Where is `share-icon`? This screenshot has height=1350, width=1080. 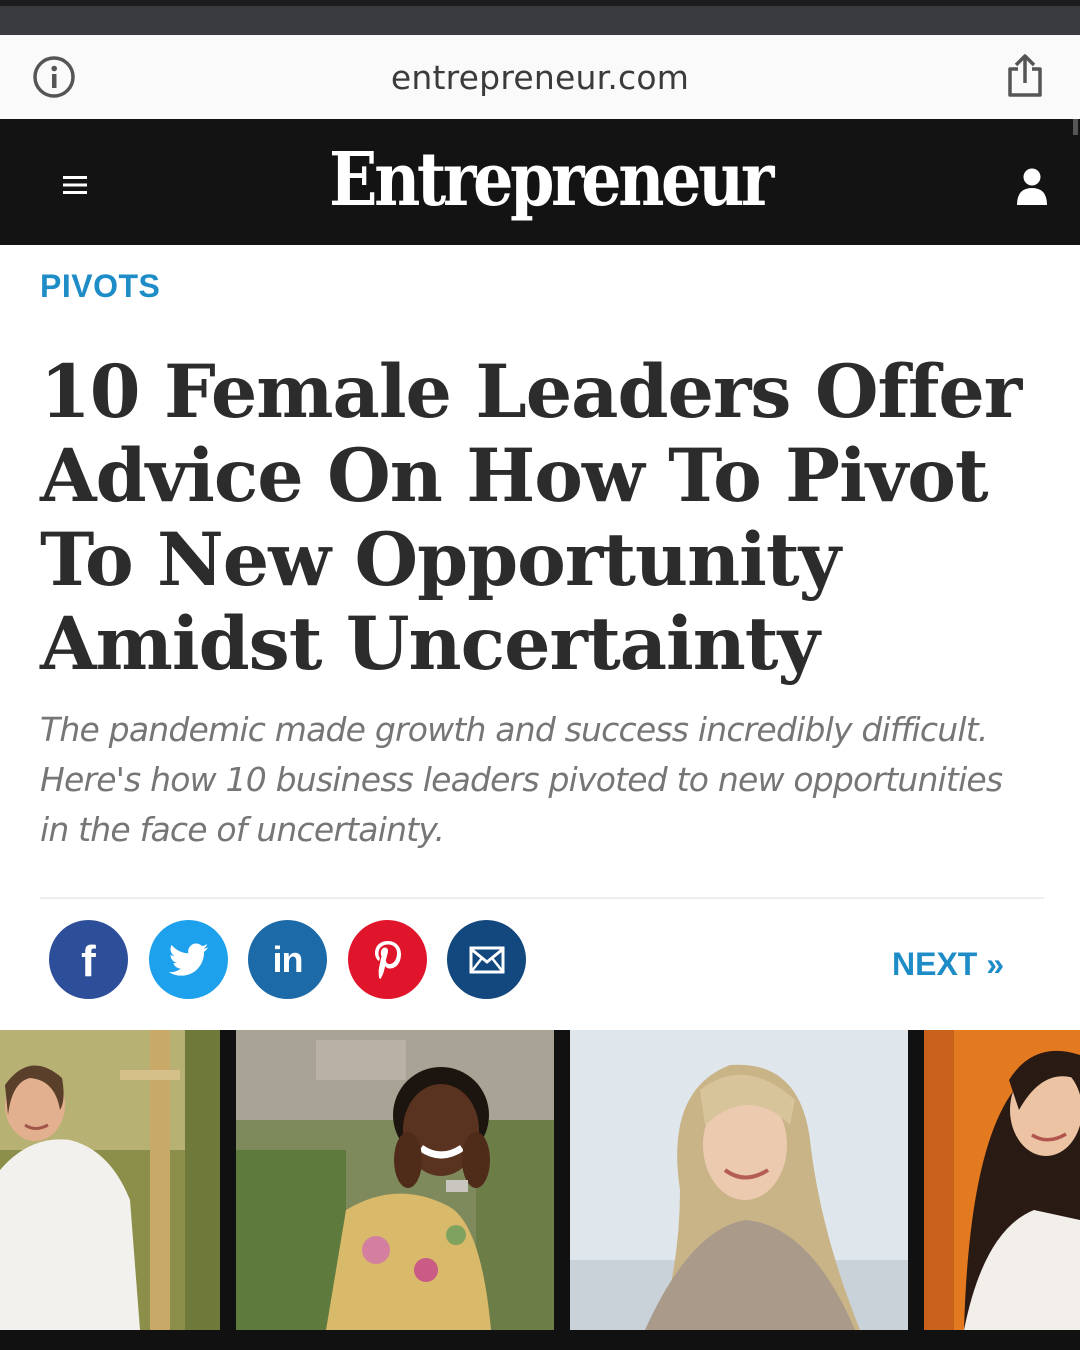 share-icon is located at coordinates (1025, 76).